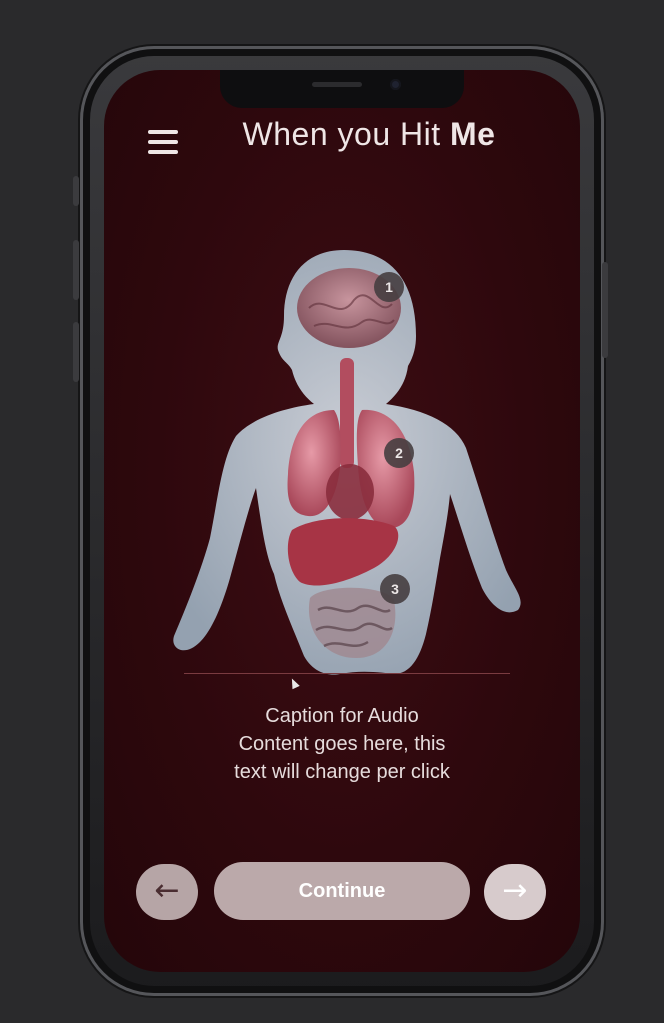  What do you see at coordinates (165, 142) in the screenshot?
I see `menu-button` at bounding box center [165, 142].